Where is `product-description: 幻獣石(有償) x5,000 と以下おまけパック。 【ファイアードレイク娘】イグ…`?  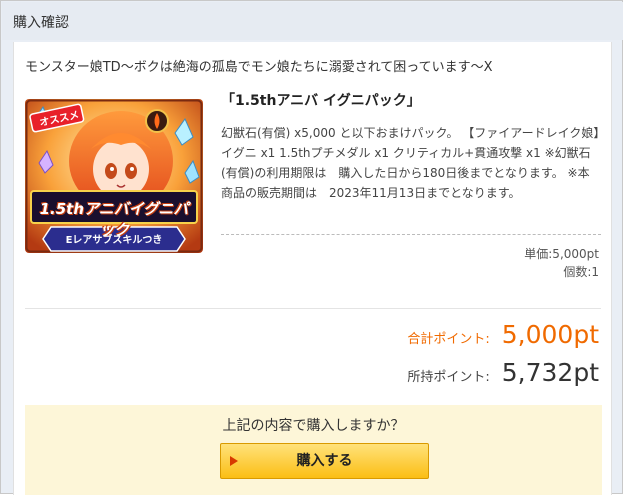
product-description: 幻獣石(有償) x5,000 と以下おまけパック。 【ファイアードレイク娘】イグ… is located at coordinates (410, 163).